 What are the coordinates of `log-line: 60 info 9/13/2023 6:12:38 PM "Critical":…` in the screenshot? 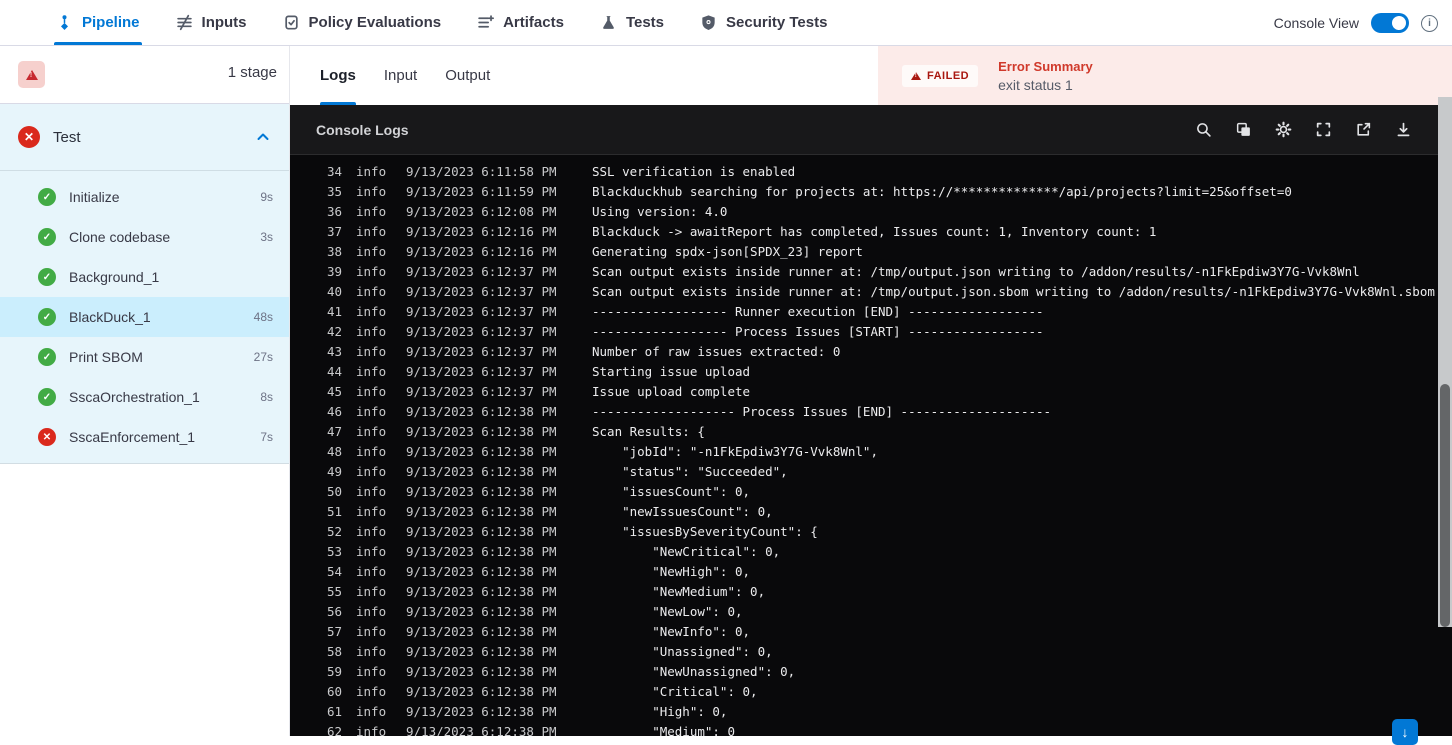 It's located at (871, 692).